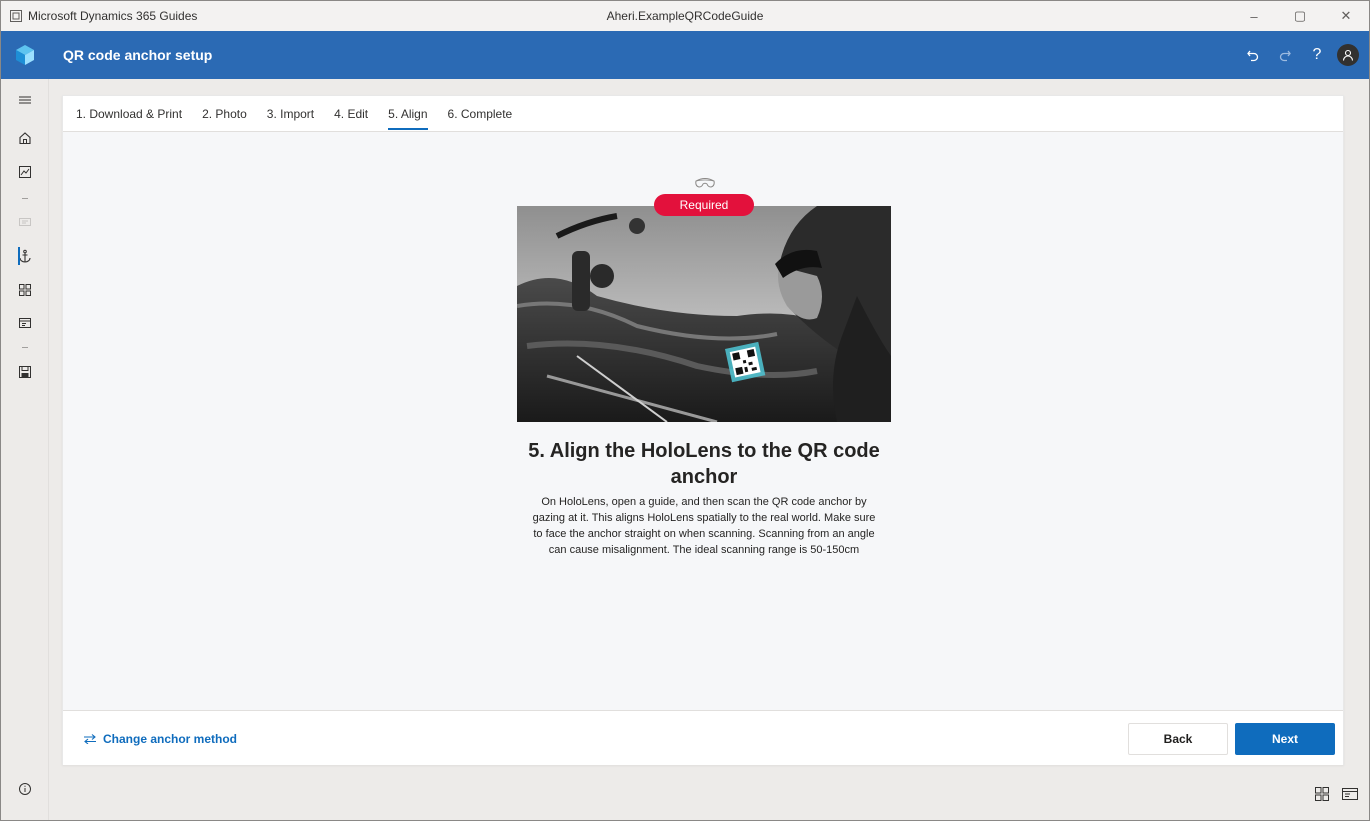 This screenshot has width=1370, height=821. Describe the element at coordinates (25, 55) in the screenshot. I see `guides-logo-icon` at that location.